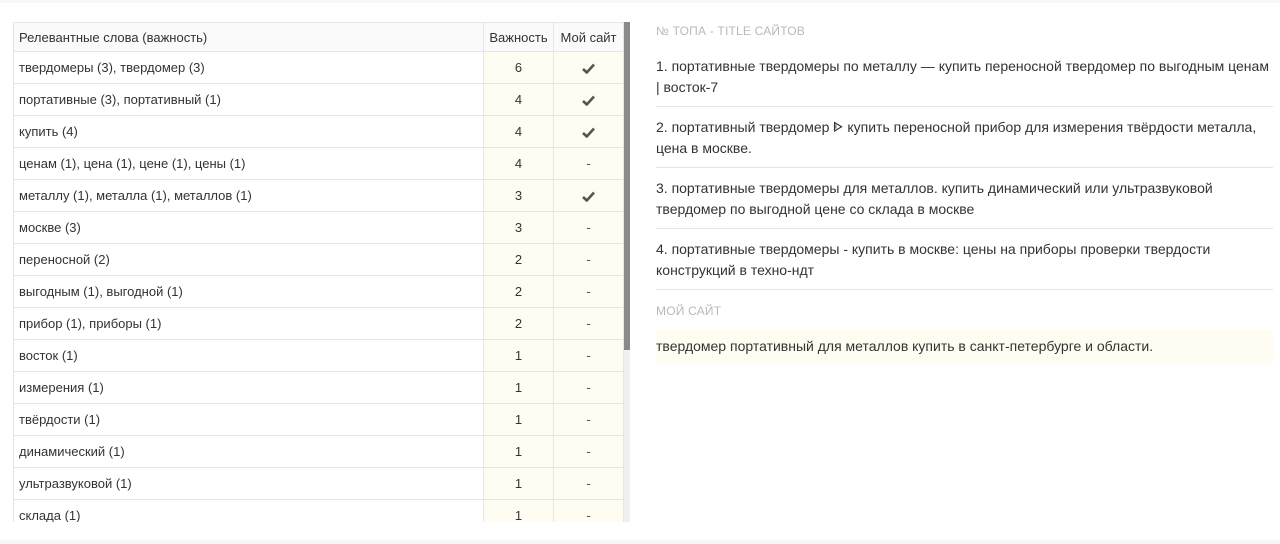 The height and width of the screenshot is (544, 1280). Describe the element at coordinates (248, 451) in the screenshot. I see `keyword-cell: динамический (1)` at that location.